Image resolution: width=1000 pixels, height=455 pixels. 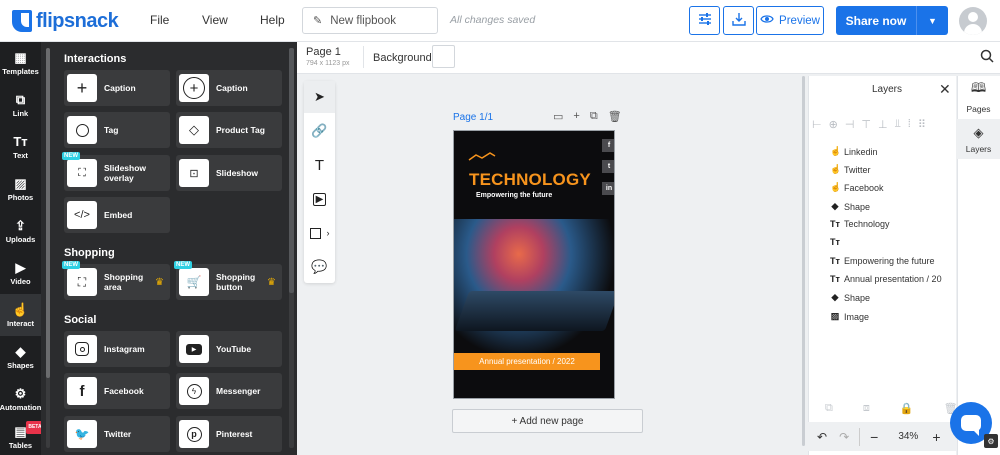 I want to click on layer-item: ☝ Twitter, so click(x=850, y=169).